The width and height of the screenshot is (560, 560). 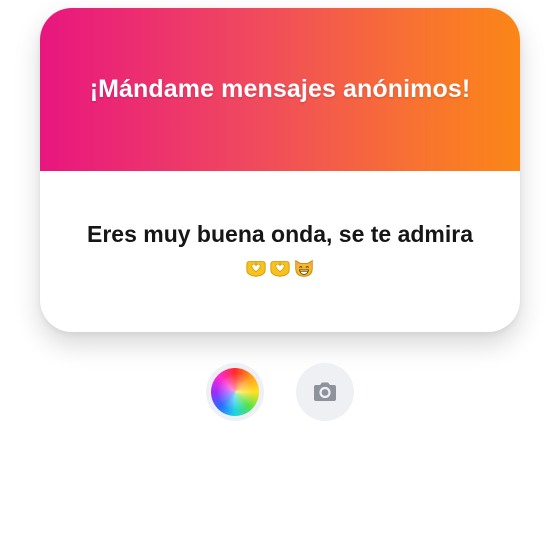 I want to click on camera-icon, so click(x=325, y=392).